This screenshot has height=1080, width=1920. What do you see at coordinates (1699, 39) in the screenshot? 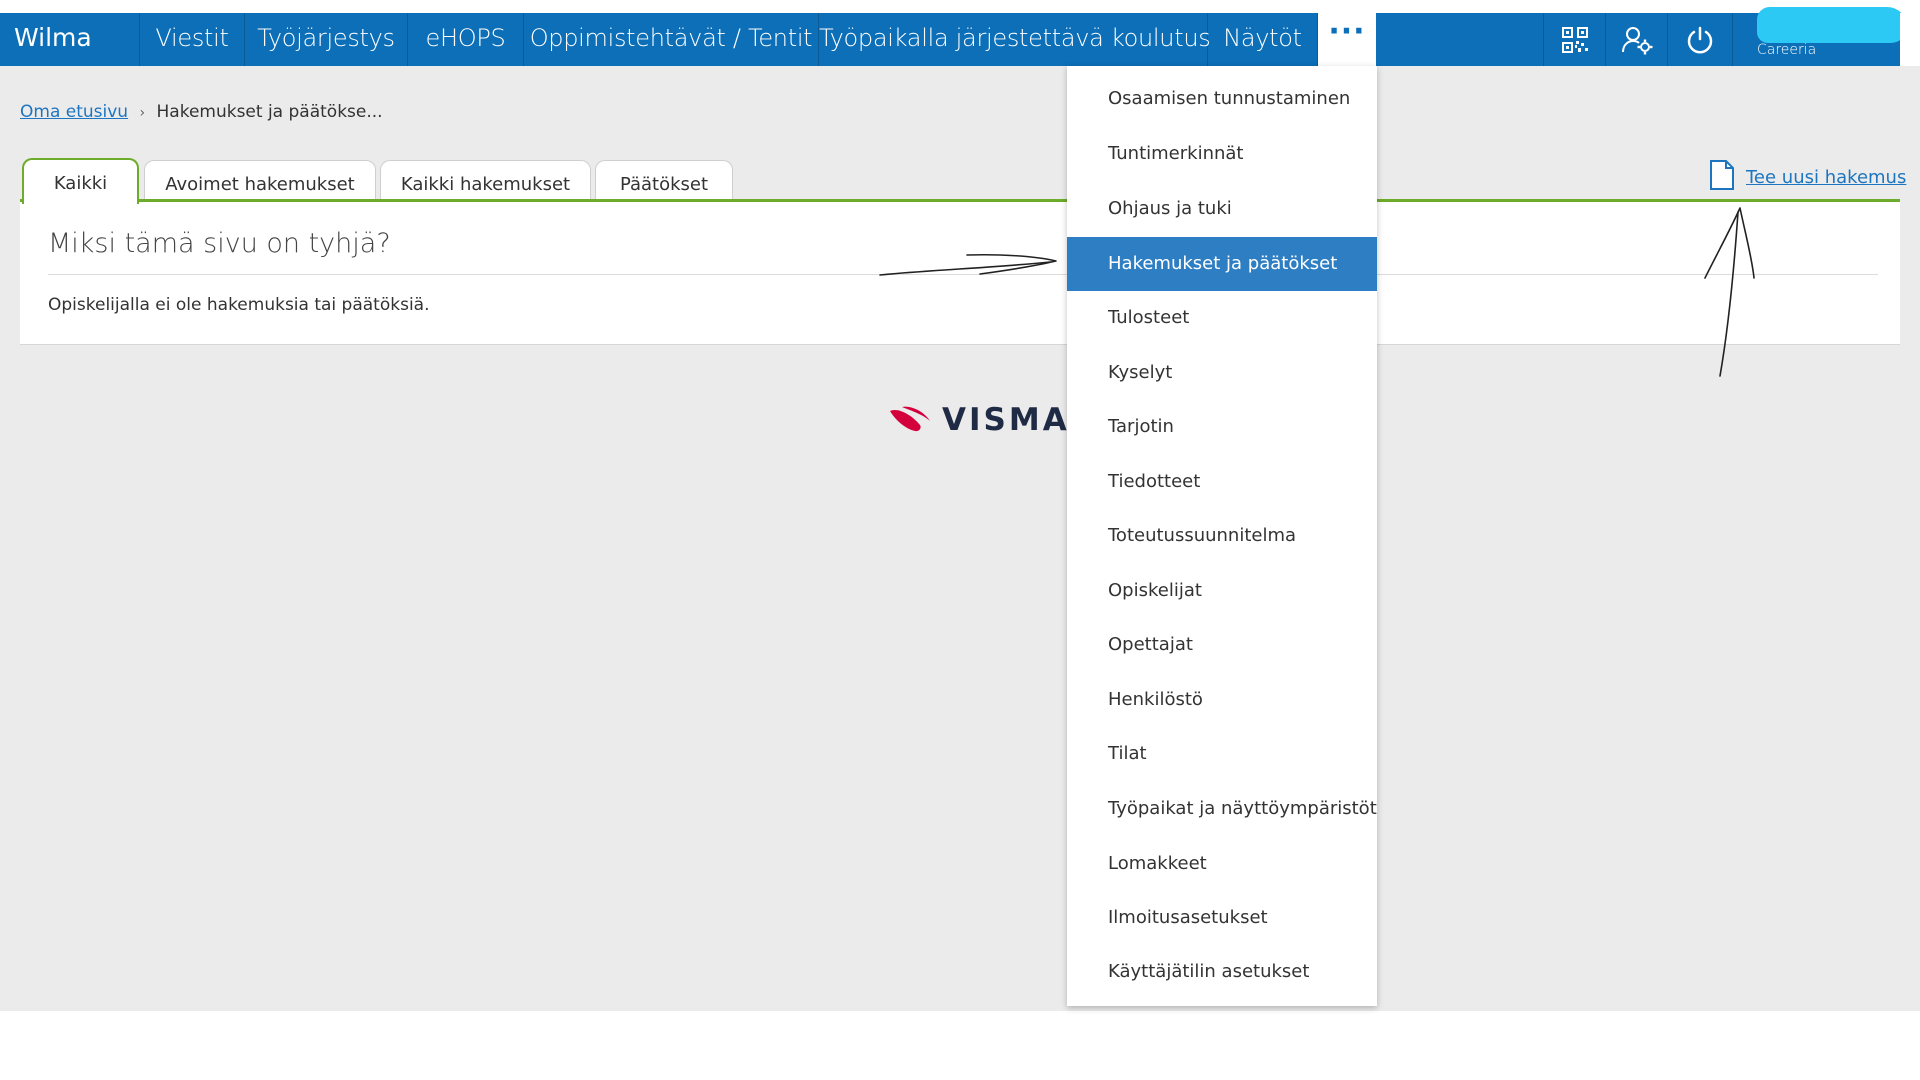
I see `power-icon` at bounding box center [1699, 39].